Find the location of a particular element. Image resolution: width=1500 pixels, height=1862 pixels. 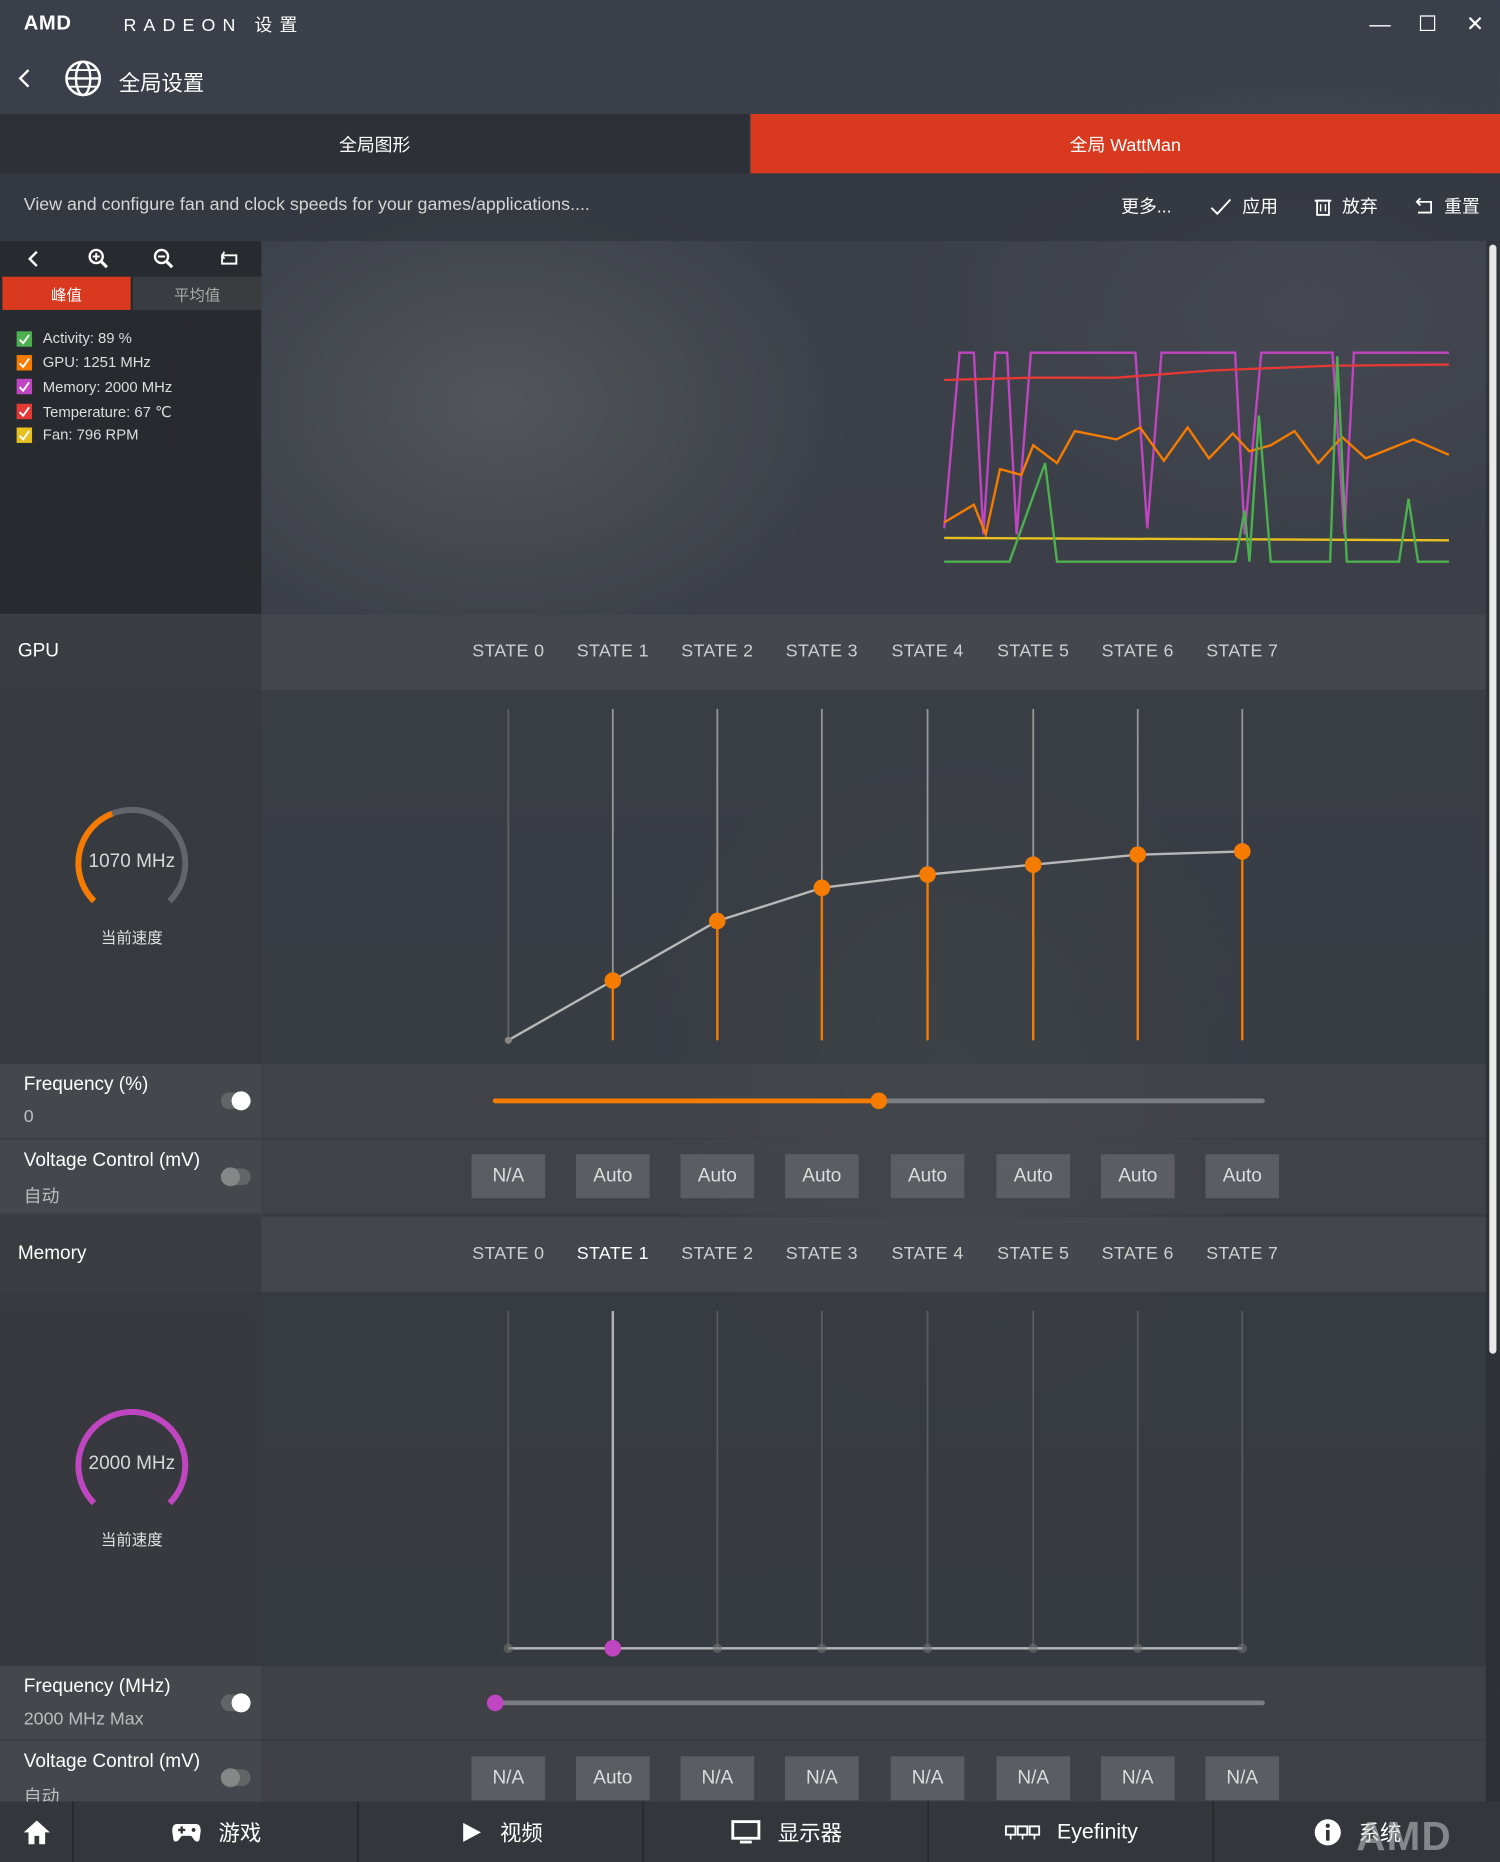

legend-item: Fan: 796 RPM is located at coordinates (77, 435).